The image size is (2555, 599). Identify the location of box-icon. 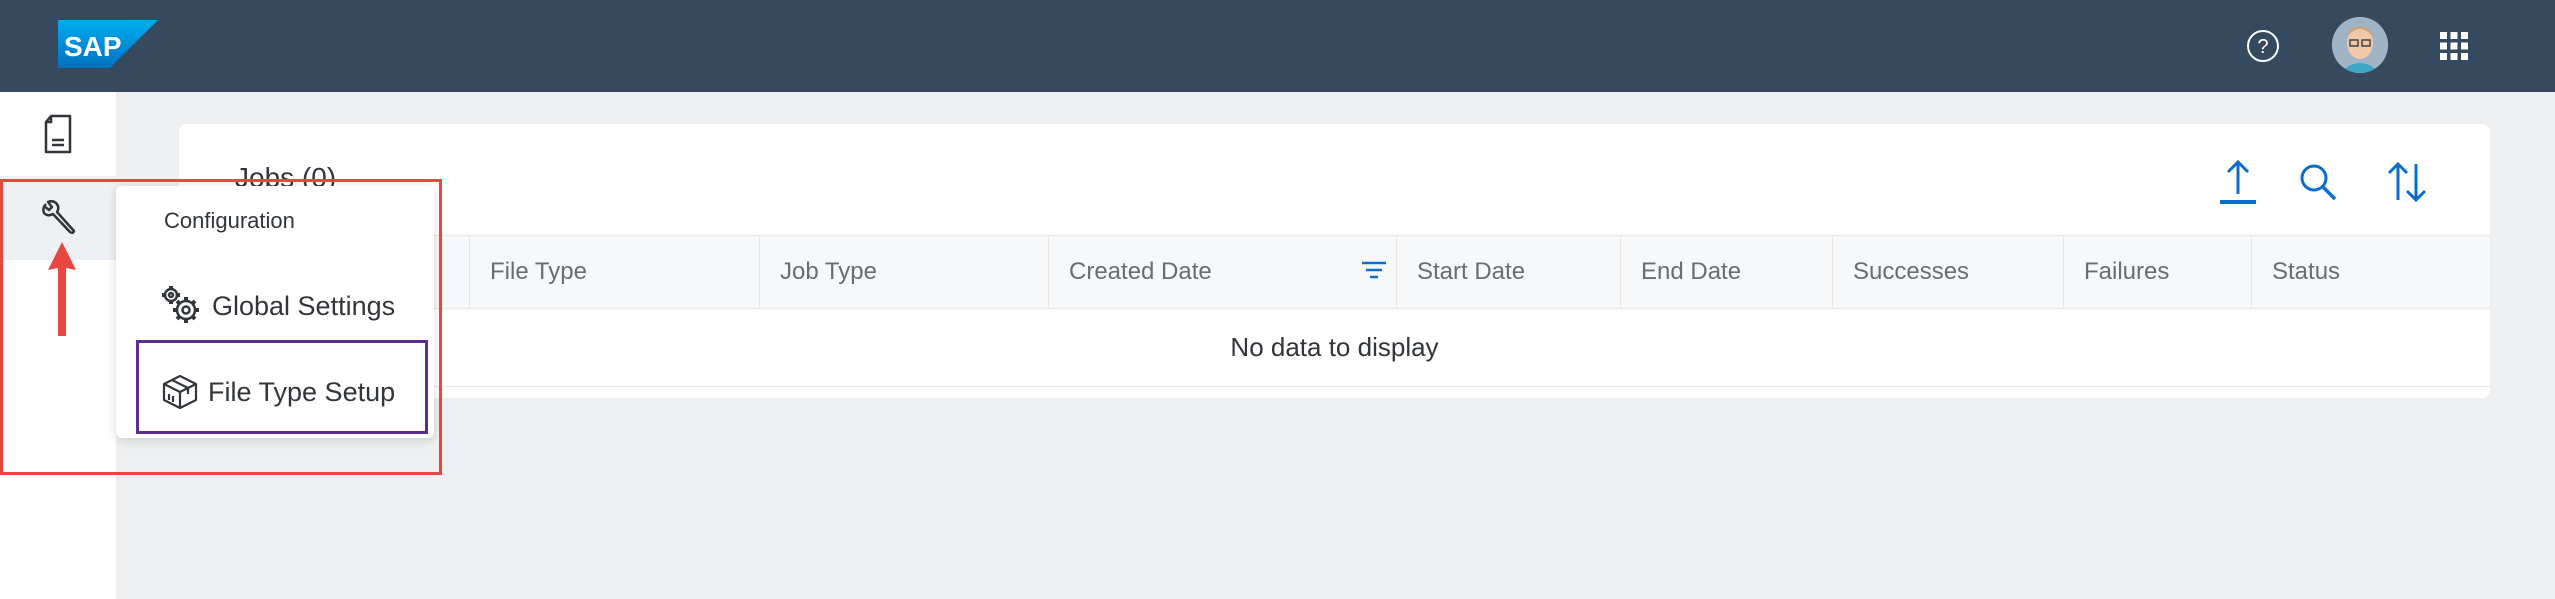
(180, 392).